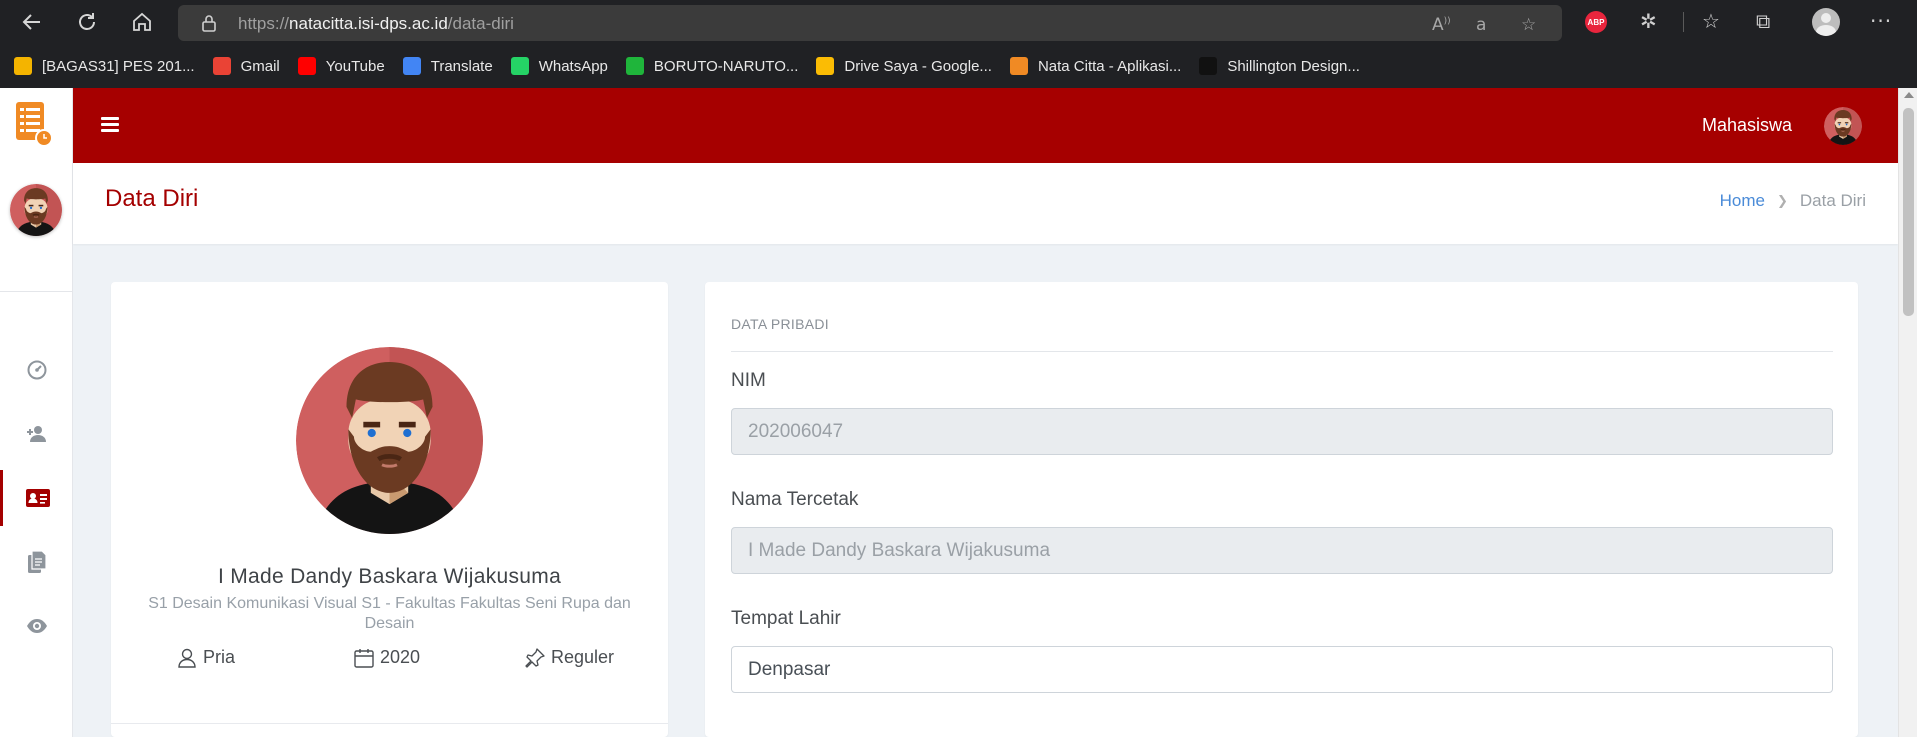 The height and width of the screenshot is (737, 1917). I want to click on natacitta-icon, so click(1018, 66).